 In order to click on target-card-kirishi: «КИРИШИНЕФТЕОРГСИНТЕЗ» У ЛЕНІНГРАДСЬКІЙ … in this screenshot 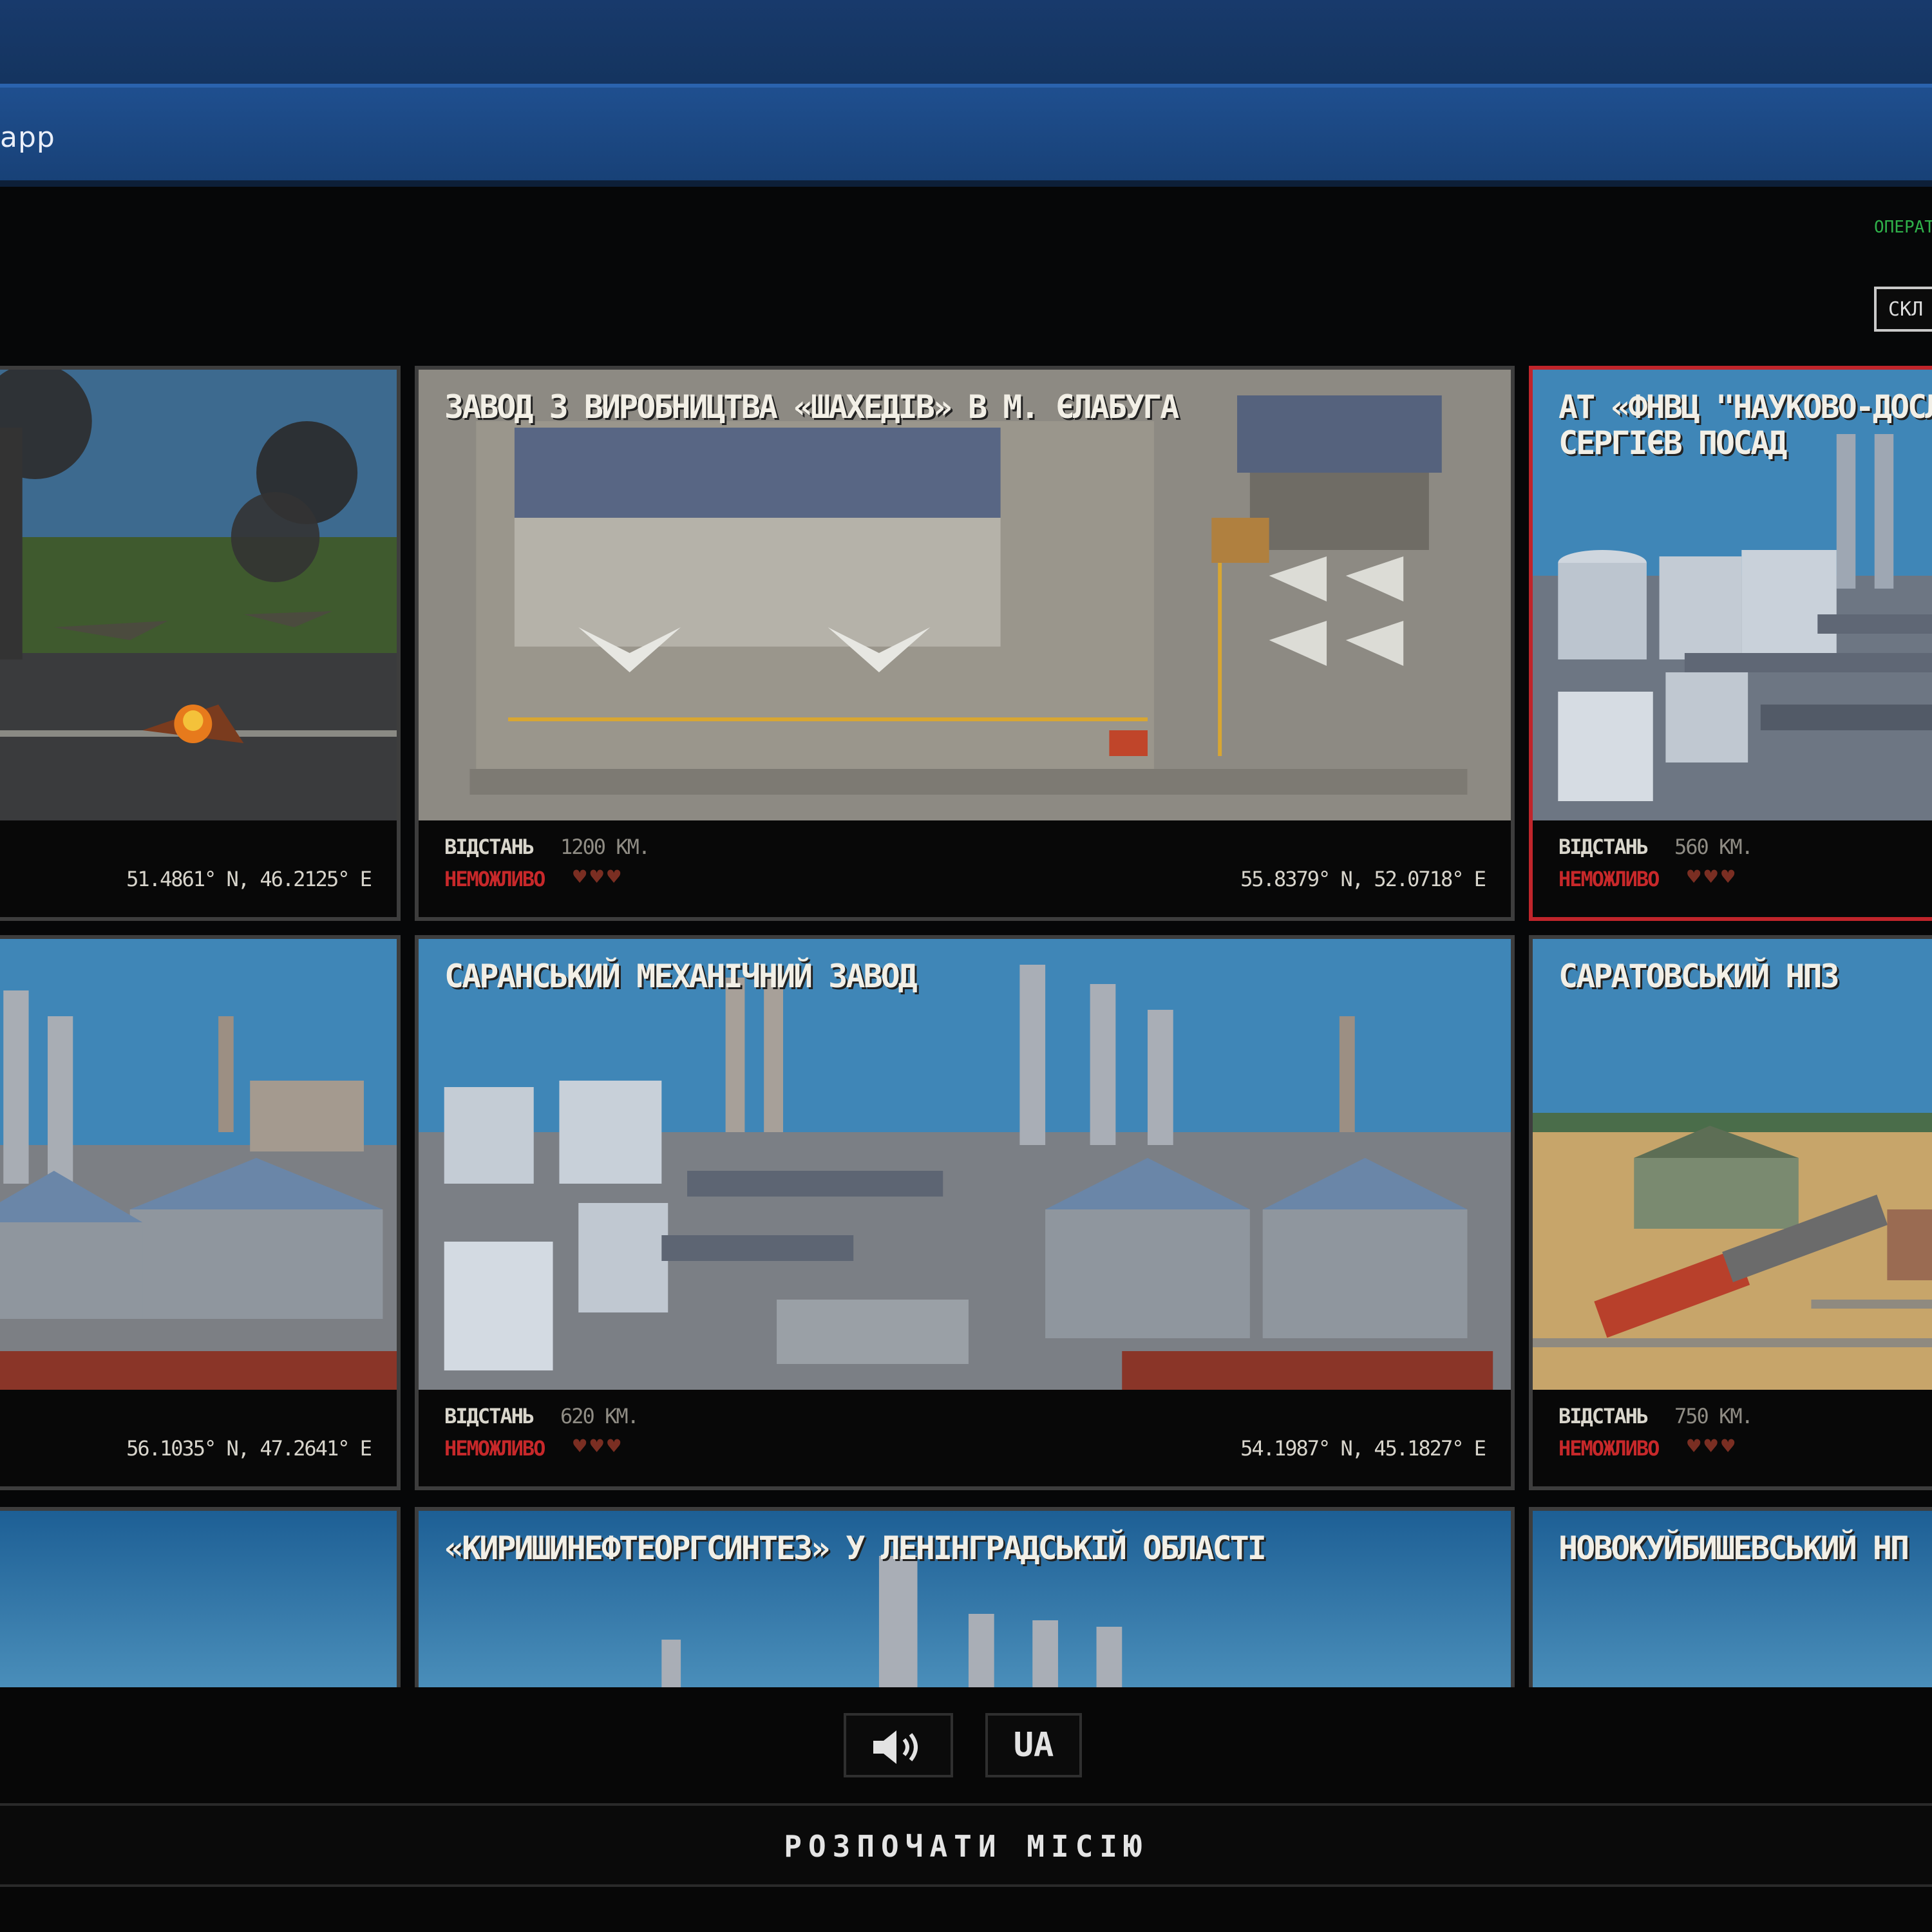, I will do `click(965, 1597)`.